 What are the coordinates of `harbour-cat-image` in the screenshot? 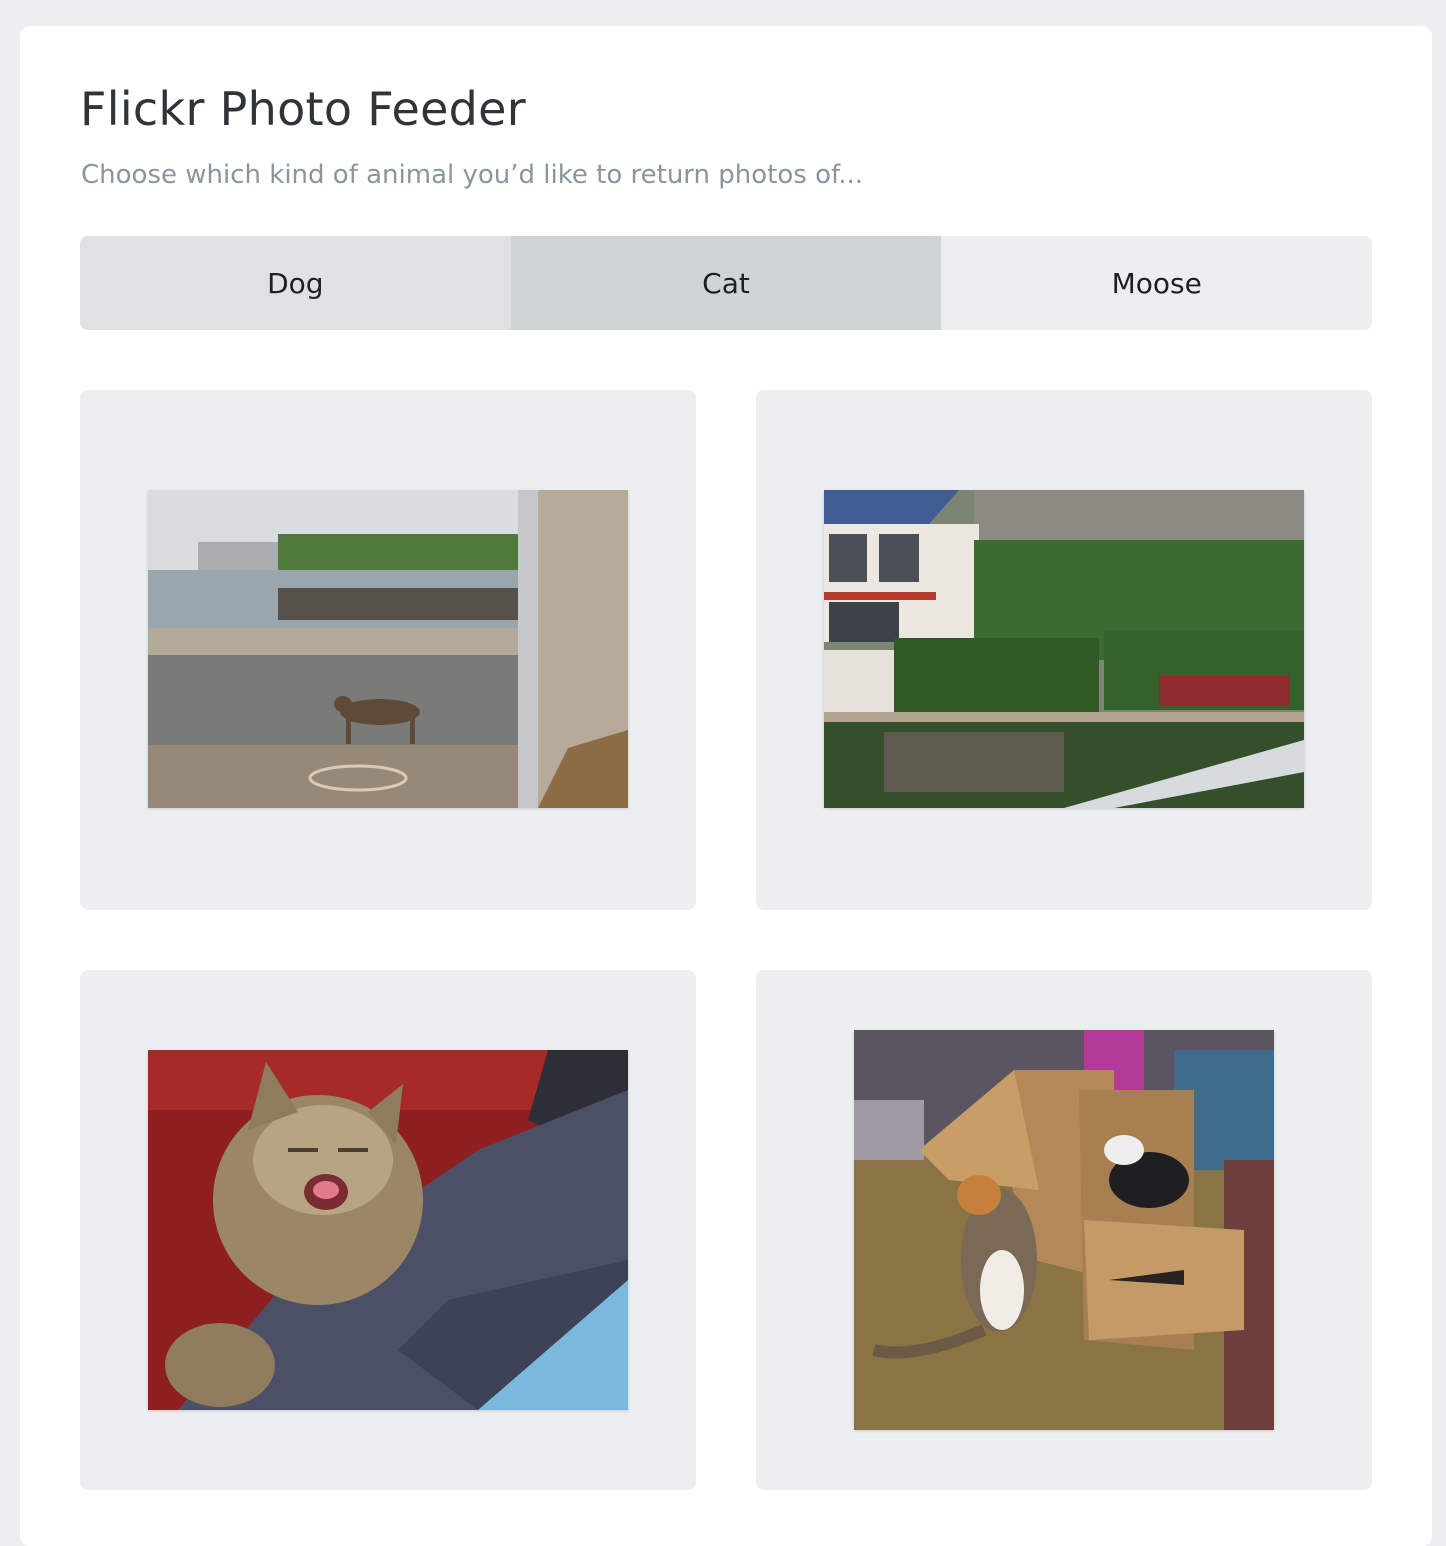 It's located at (388, 649).